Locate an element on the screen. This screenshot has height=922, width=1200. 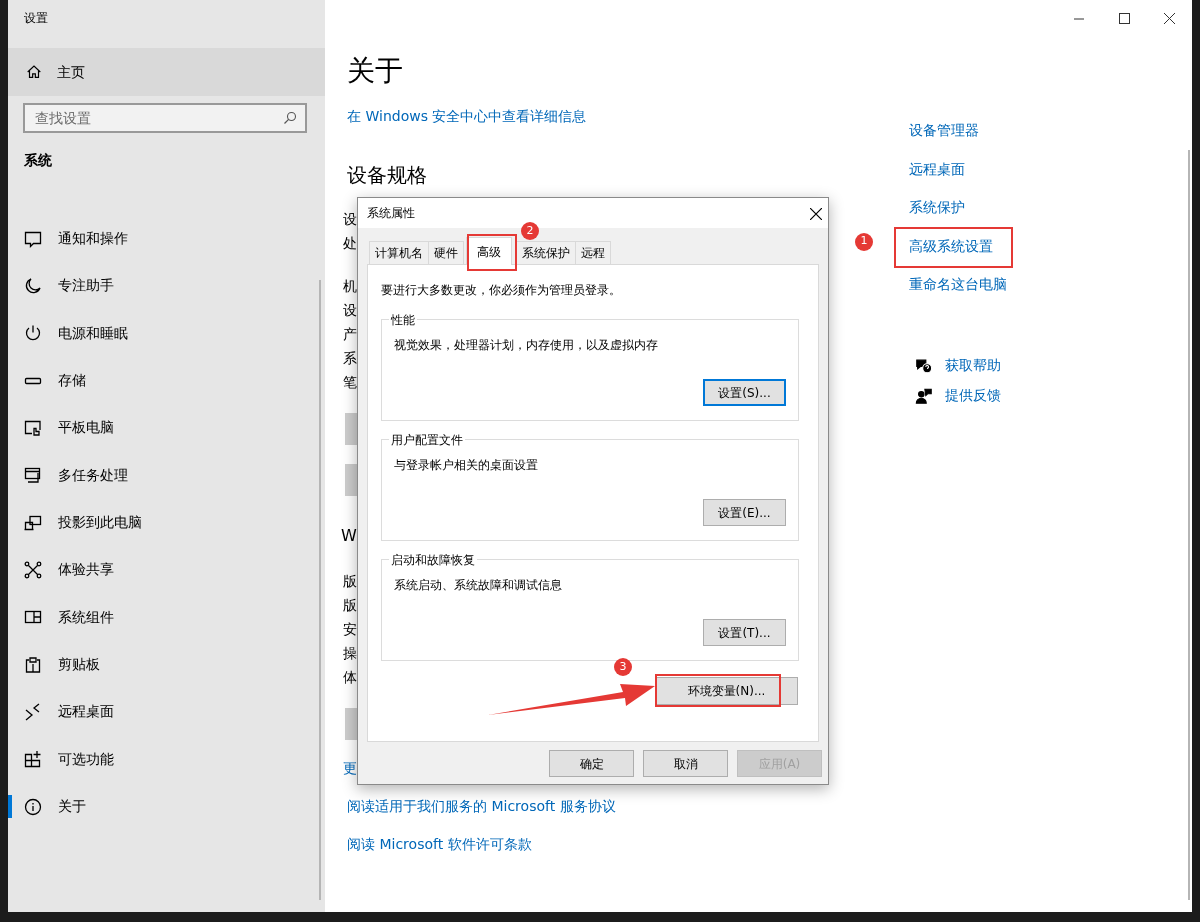
sidebar-item: 存储 is located at coordinates (166, 381).